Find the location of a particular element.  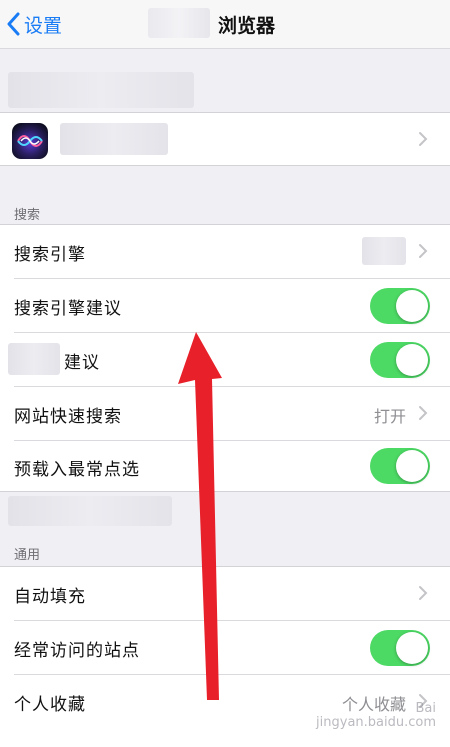

red-arrow-annotation is located at coordinates (200, 516).